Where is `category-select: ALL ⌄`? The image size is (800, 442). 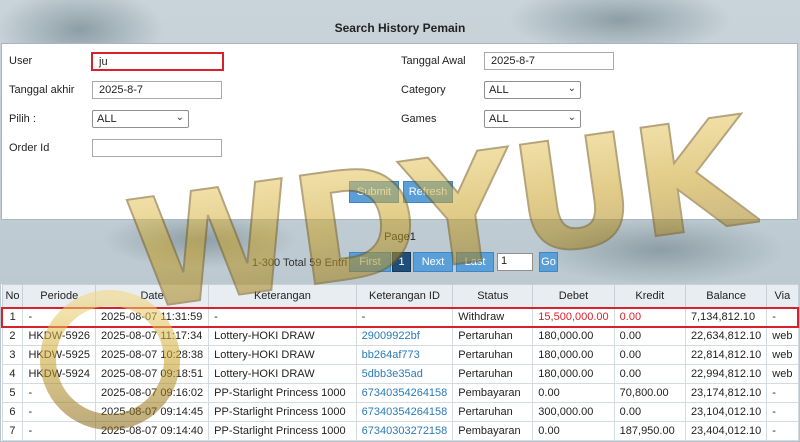
category-select: ALL ⌄ is located at coordinates (532, 90).